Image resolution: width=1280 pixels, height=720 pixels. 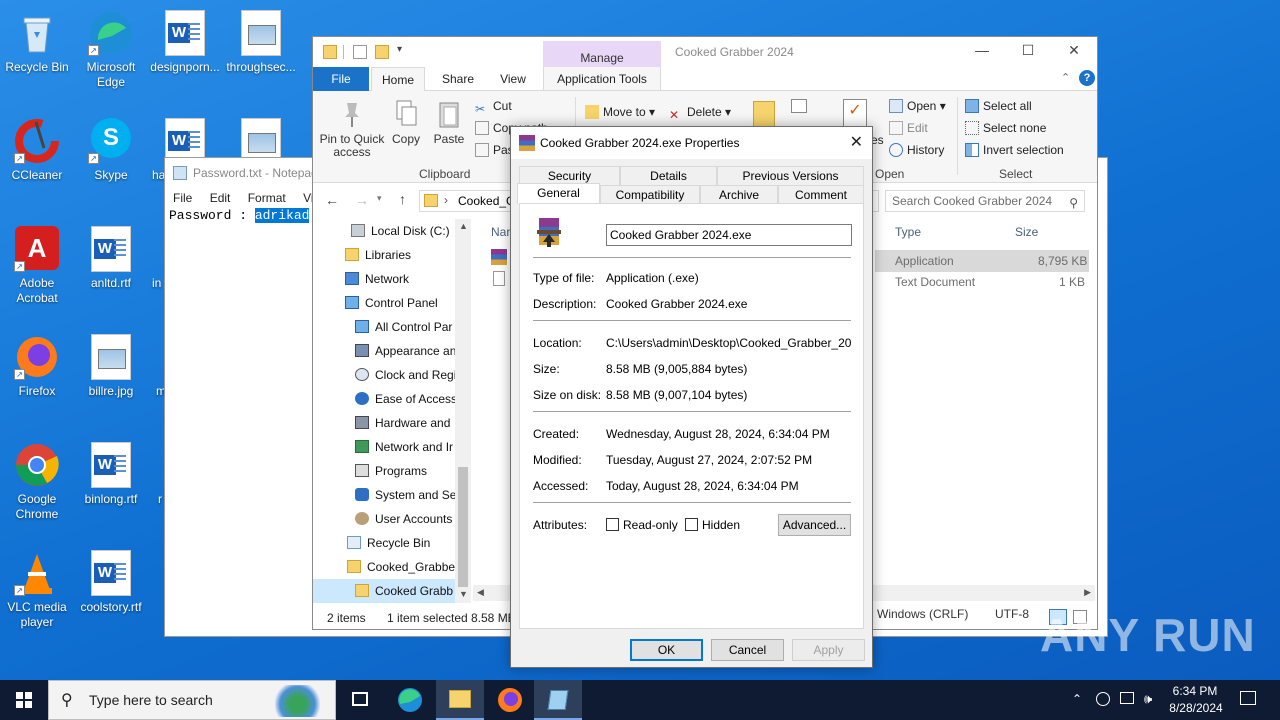 What do you see at coordinates (935, 282) in the screenshot?
I see `row-type-1: Text Document` at bounding box center [935, 282].